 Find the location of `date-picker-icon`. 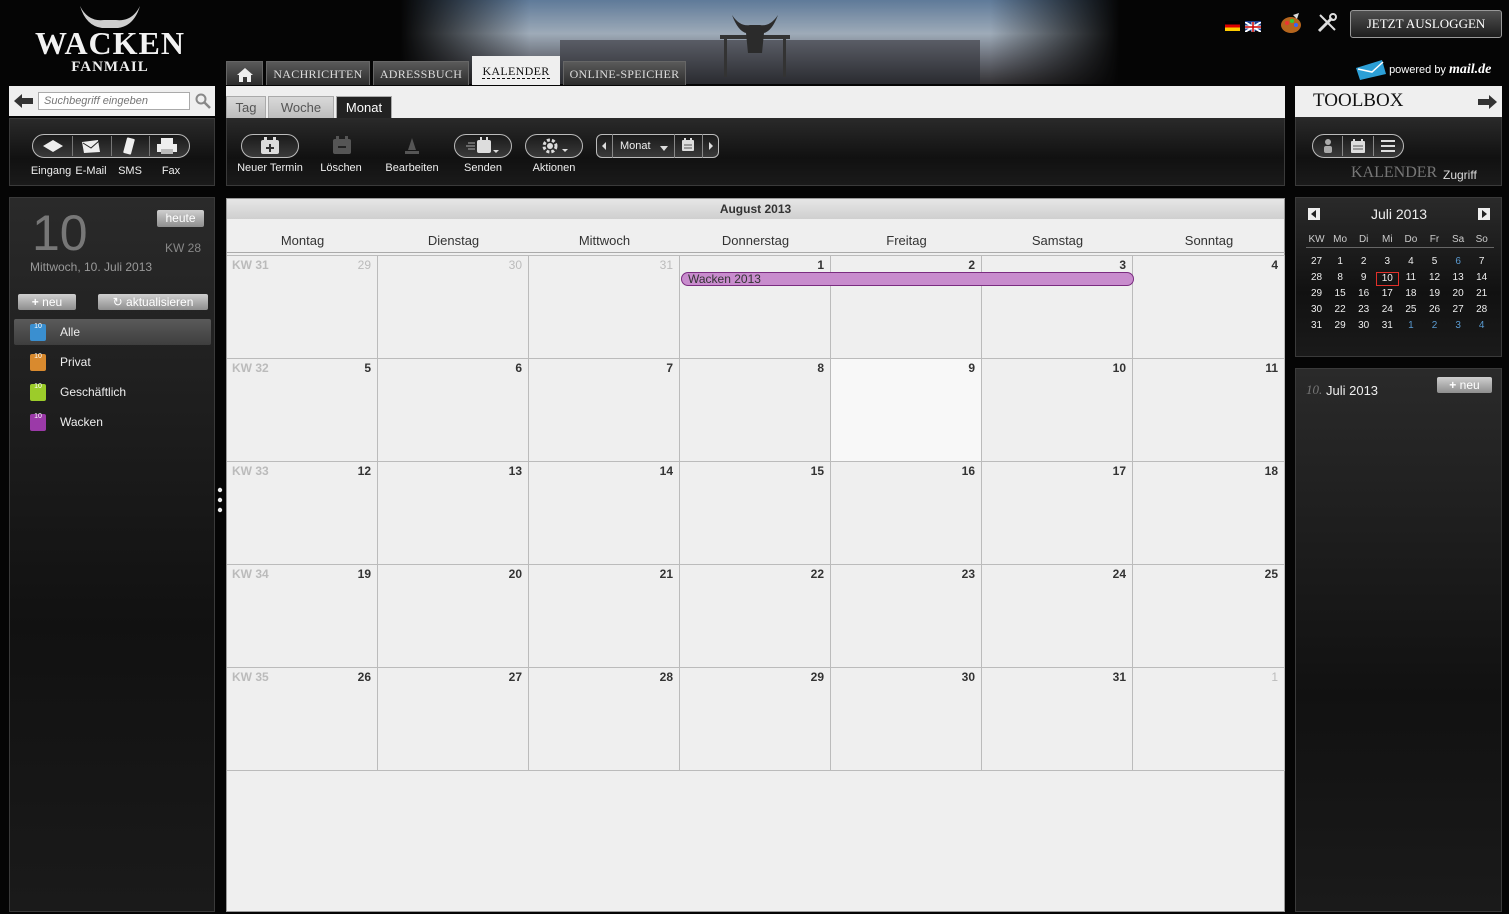

date-picker-icon is located at coordinates (688, 145).